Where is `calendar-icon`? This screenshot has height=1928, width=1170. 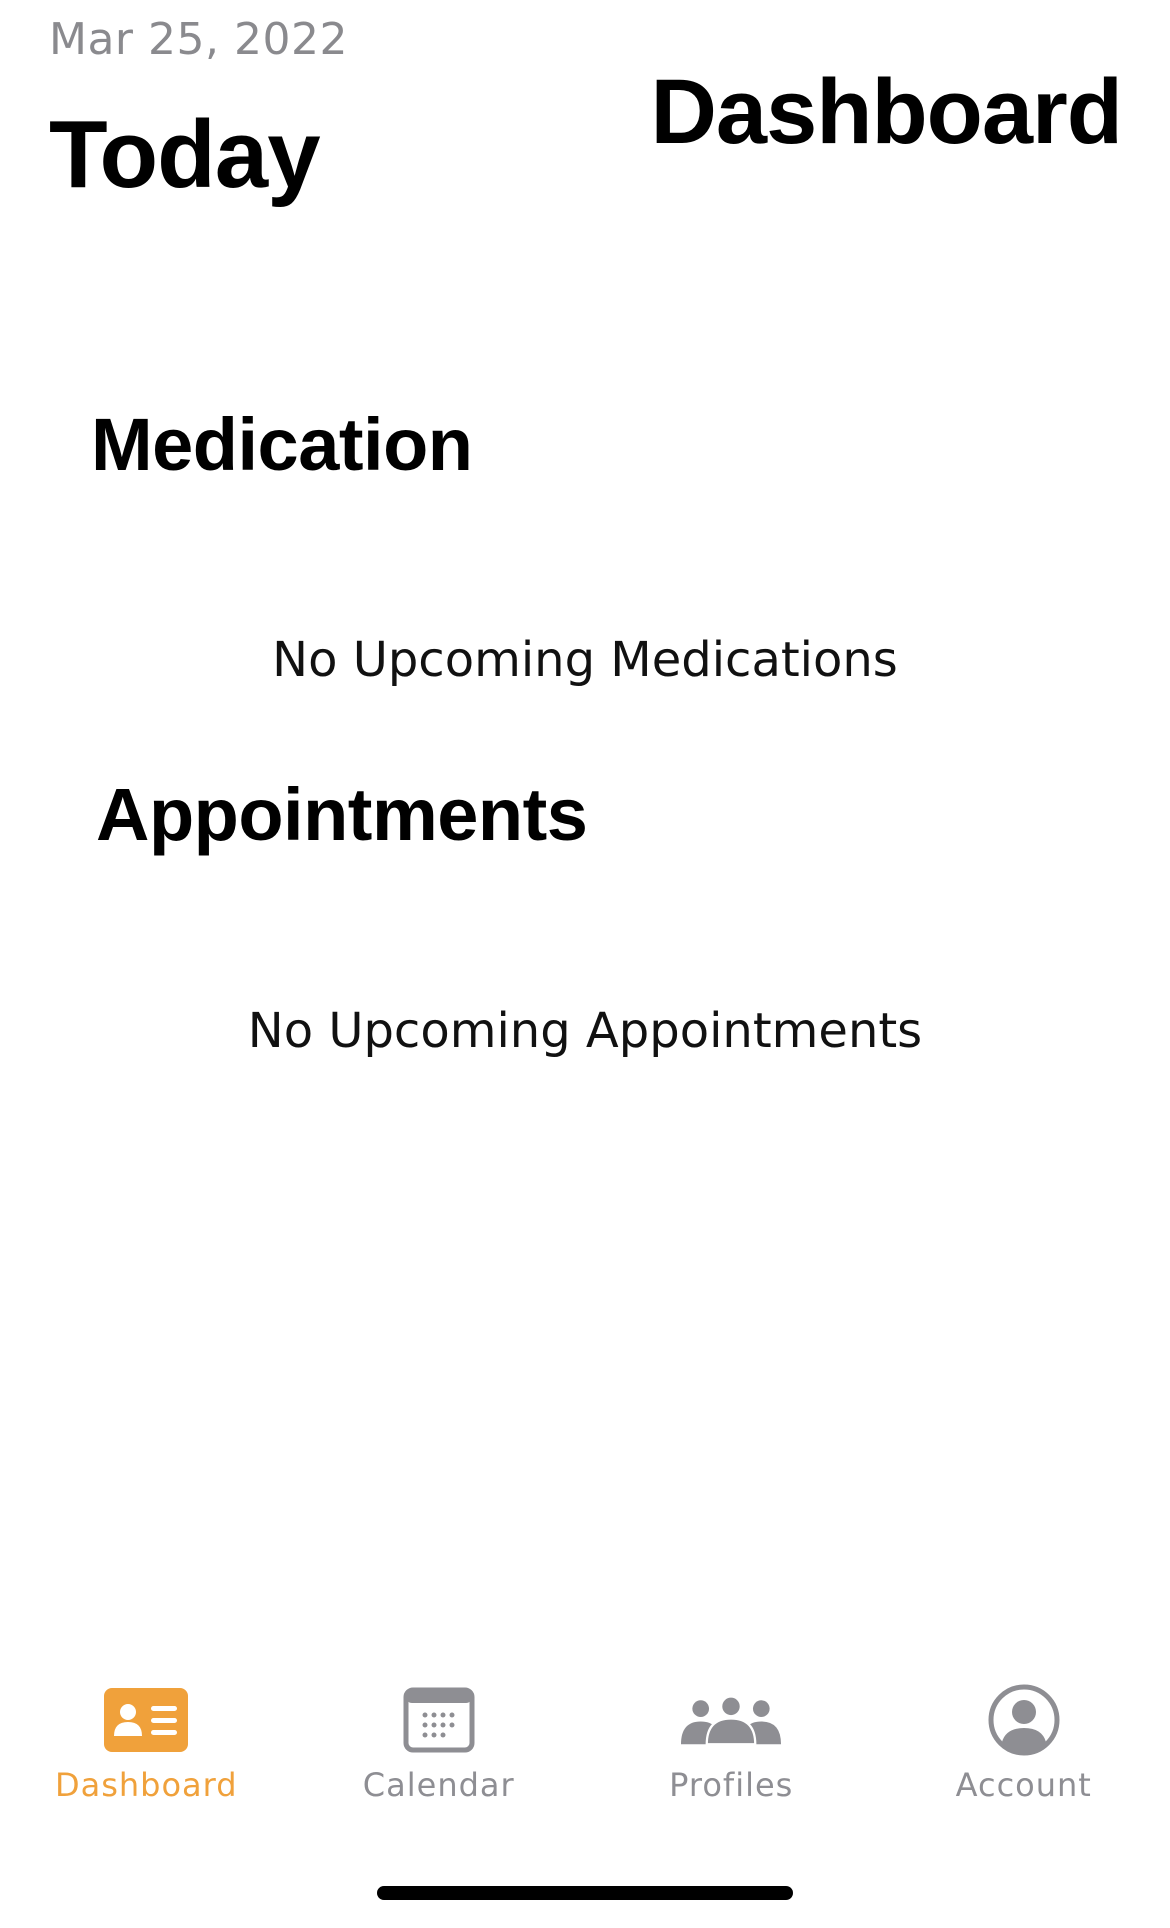
calendar-icon is located at coordinates (439, 1720).